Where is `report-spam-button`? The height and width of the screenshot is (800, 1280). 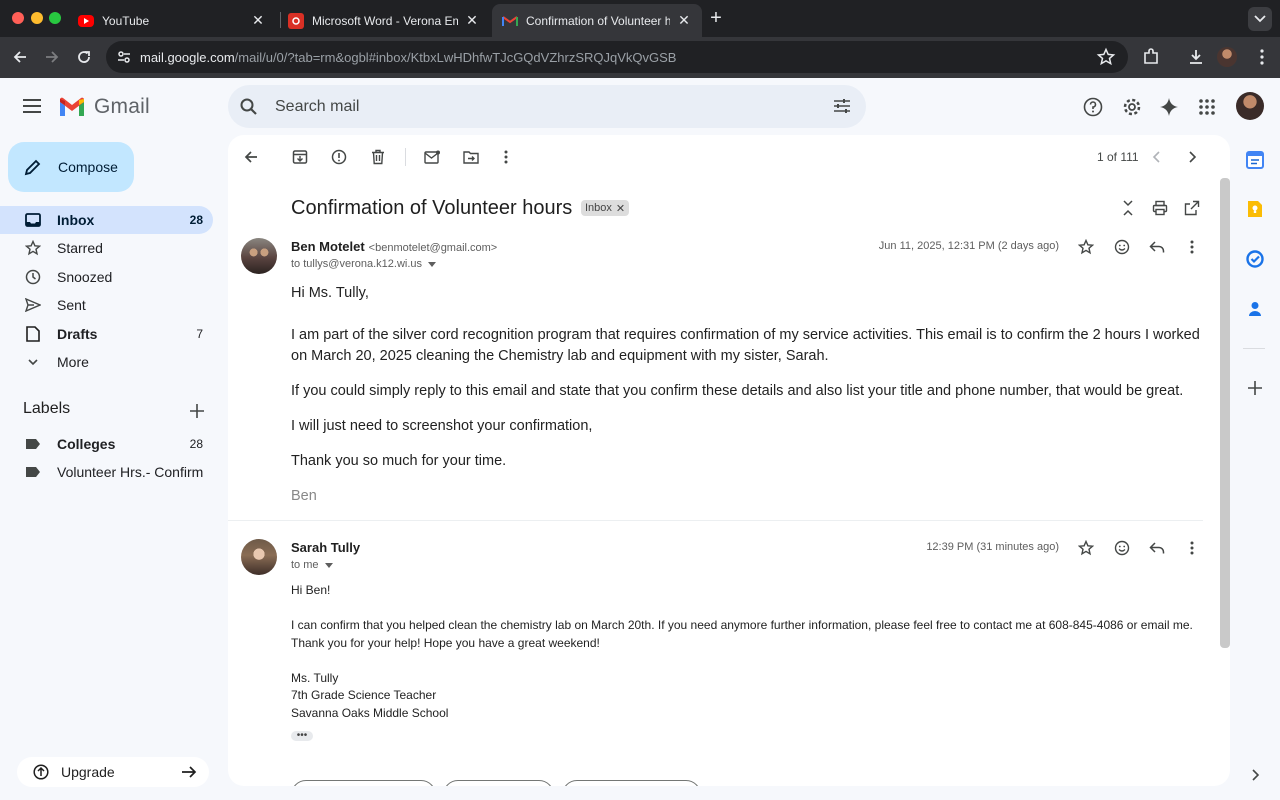
report-spam-button is located at coordinates (339, 157).